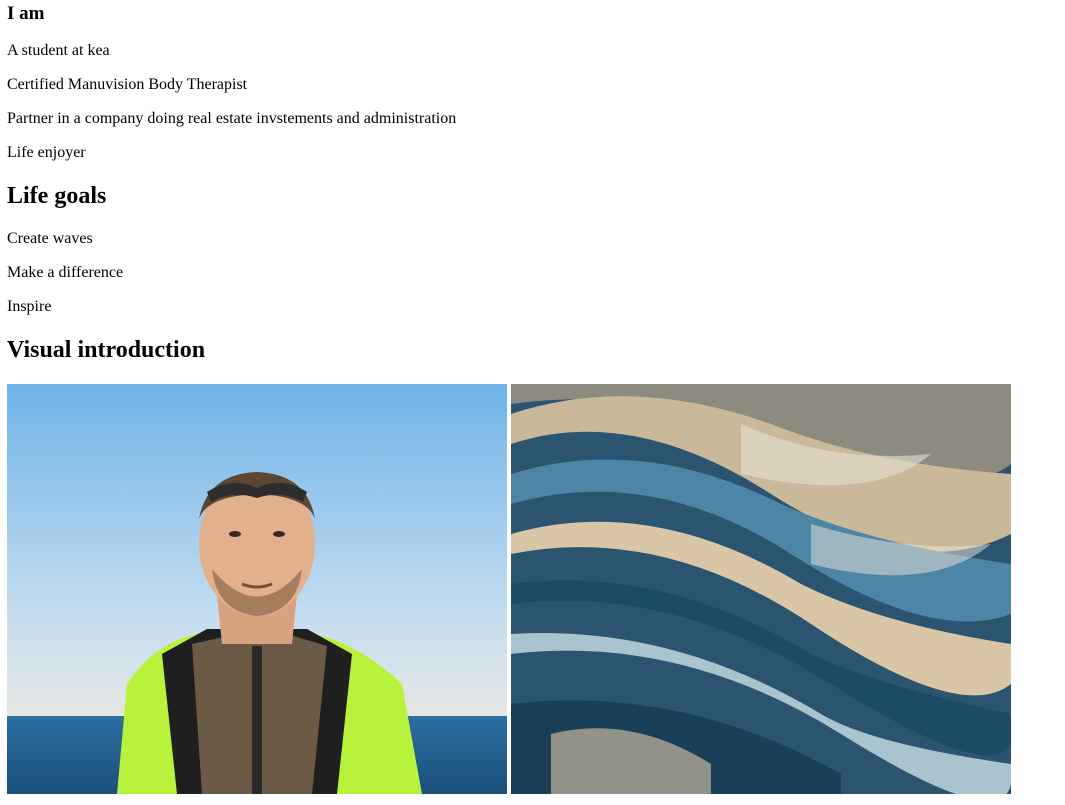 This screenshot has height=805, width=1065. What do you see at coordinates (127, 84) in the screenshot?
I see `about-item: Certified Manuvision Body Therapist` at bounding box center [127, 84].